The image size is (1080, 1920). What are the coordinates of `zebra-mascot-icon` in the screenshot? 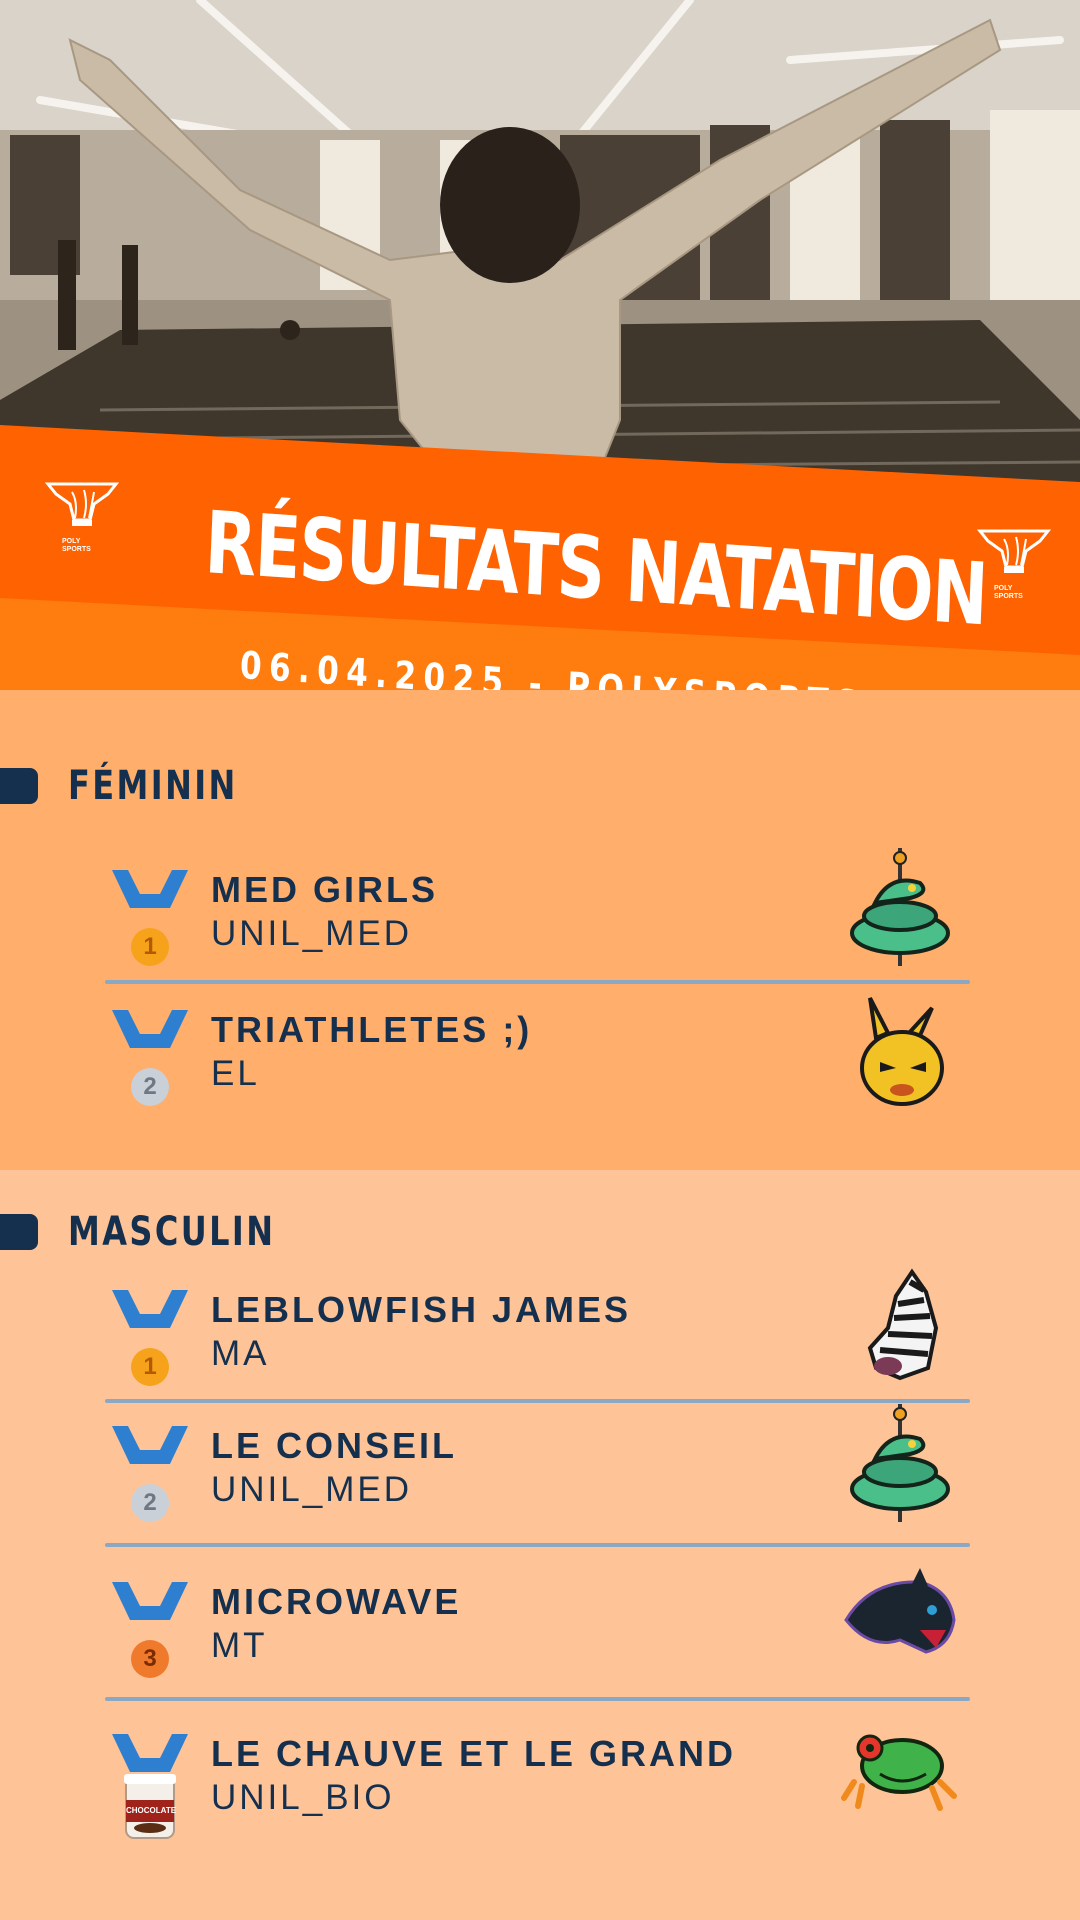 It's located at (900, 1328).